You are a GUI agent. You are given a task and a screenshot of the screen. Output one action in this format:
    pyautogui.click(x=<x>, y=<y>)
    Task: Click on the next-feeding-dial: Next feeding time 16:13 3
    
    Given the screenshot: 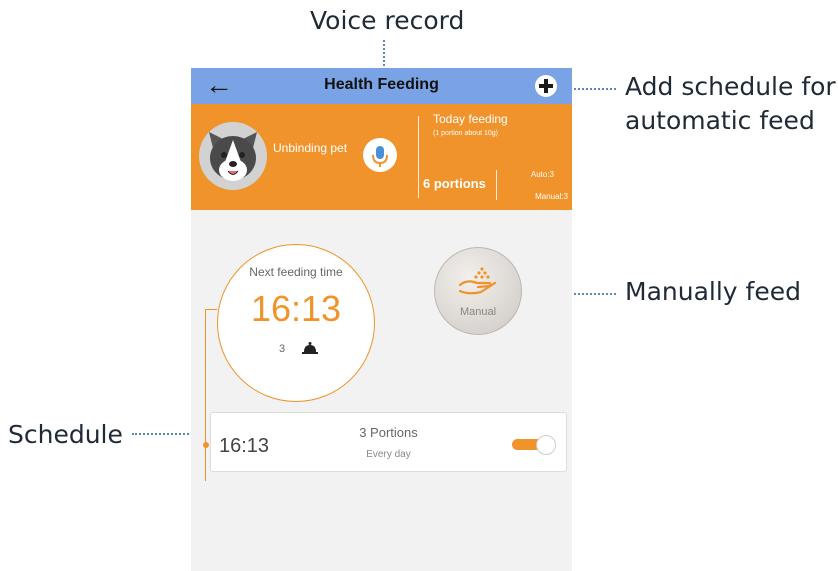 What is the action you would take?
    pyautogui.click(x=296, y=323)
    